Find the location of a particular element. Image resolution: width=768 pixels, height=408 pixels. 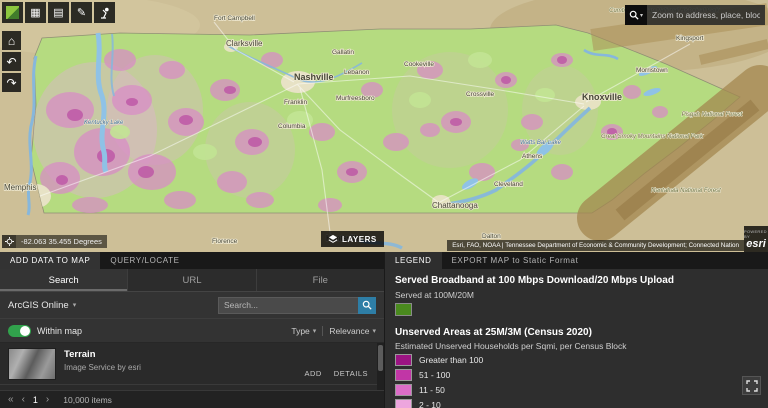

map-label: Franklin is located at coordinates (296, 102).